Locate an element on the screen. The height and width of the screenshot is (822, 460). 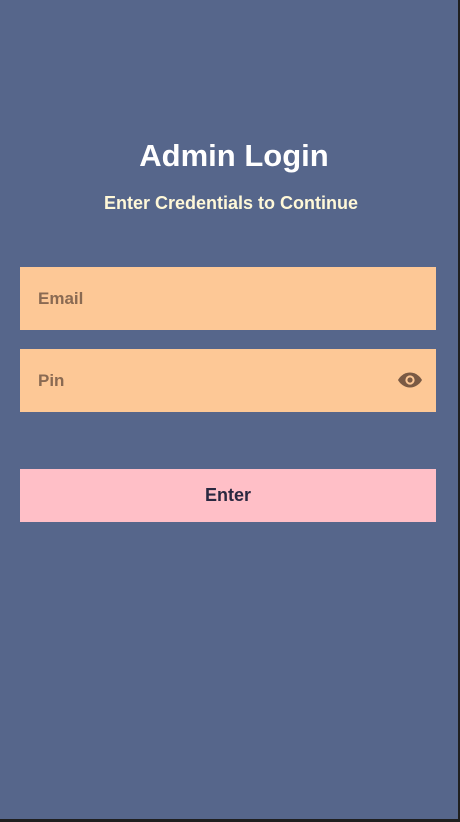
eye-icon is located at coordinates (410, 380).